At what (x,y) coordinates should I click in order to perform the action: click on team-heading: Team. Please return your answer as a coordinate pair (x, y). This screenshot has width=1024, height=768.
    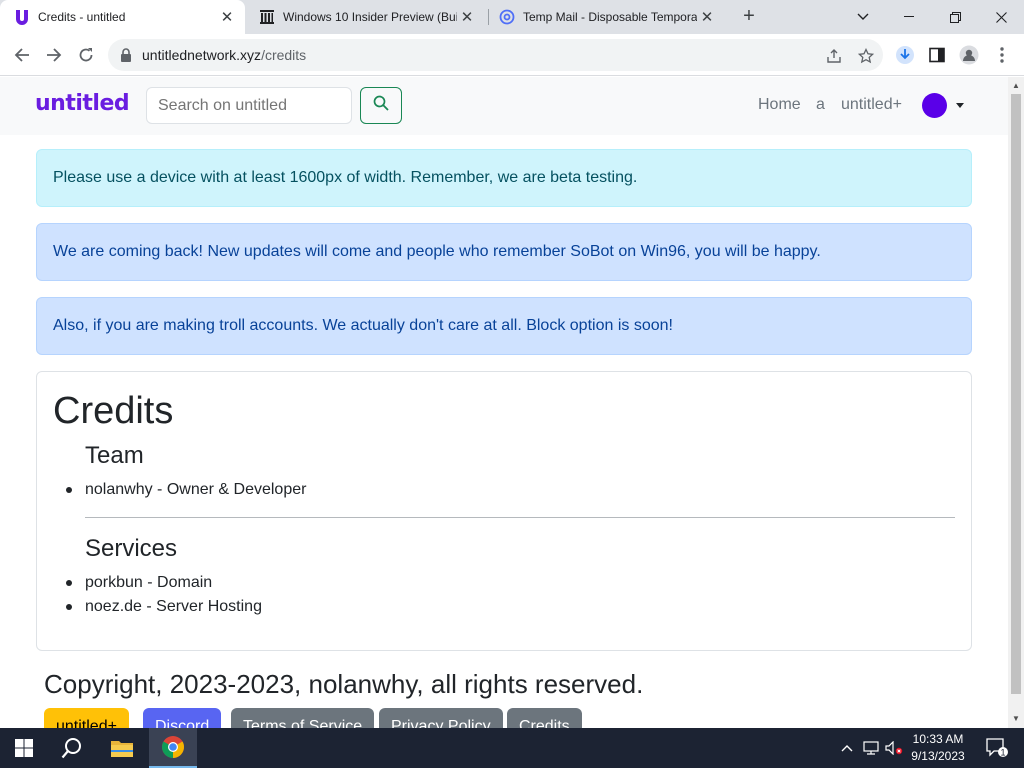
    Looking at the image, I should click on (114, 455).